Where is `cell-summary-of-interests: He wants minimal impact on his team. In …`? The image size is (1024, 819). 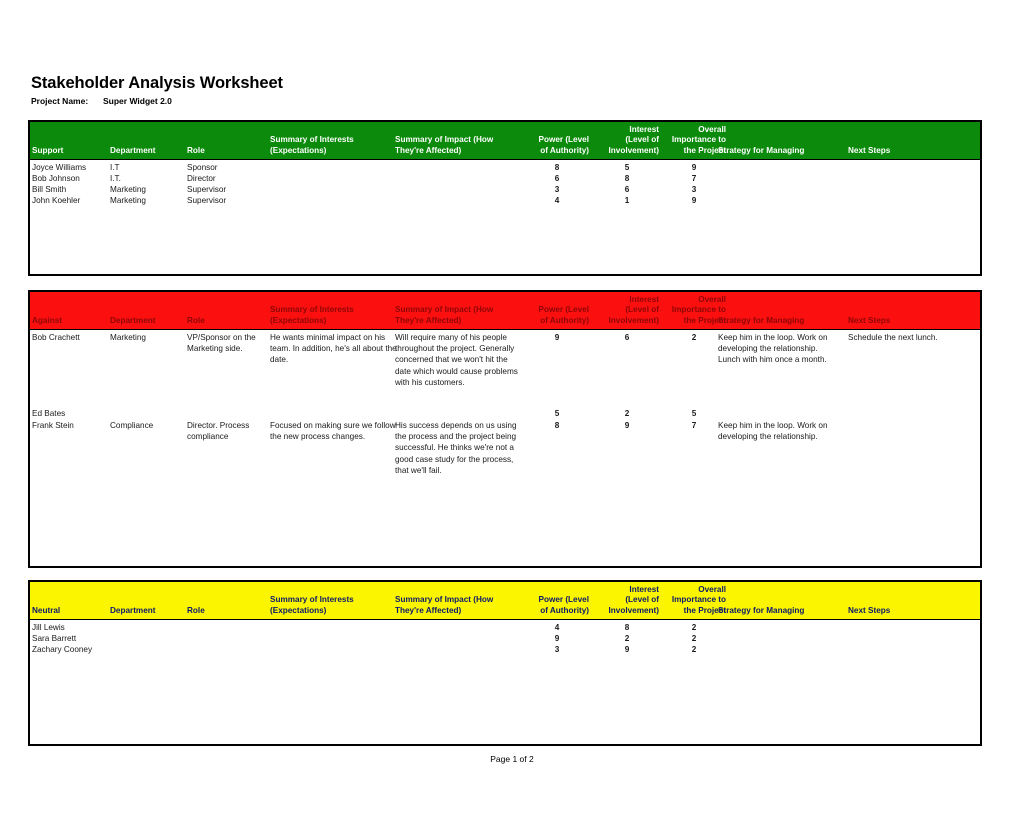 cell-summary-of-interests: He wants minimal impact on his team. In … is located at coordinates (333, 349).